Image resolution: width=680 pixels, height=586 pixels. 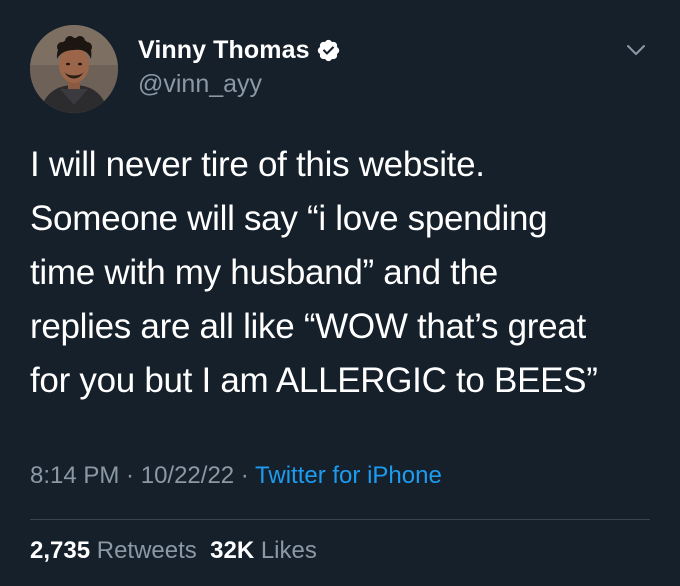 I want to click on divider, so click(x=340, y=519).